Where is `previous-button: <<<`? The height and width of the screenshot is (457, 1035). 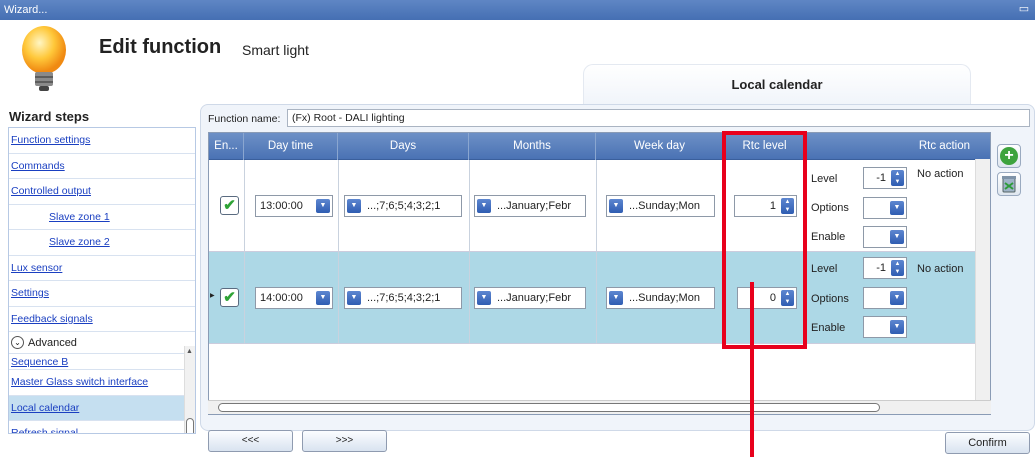 previous-button: <<< is located at coordinates (250, 441).